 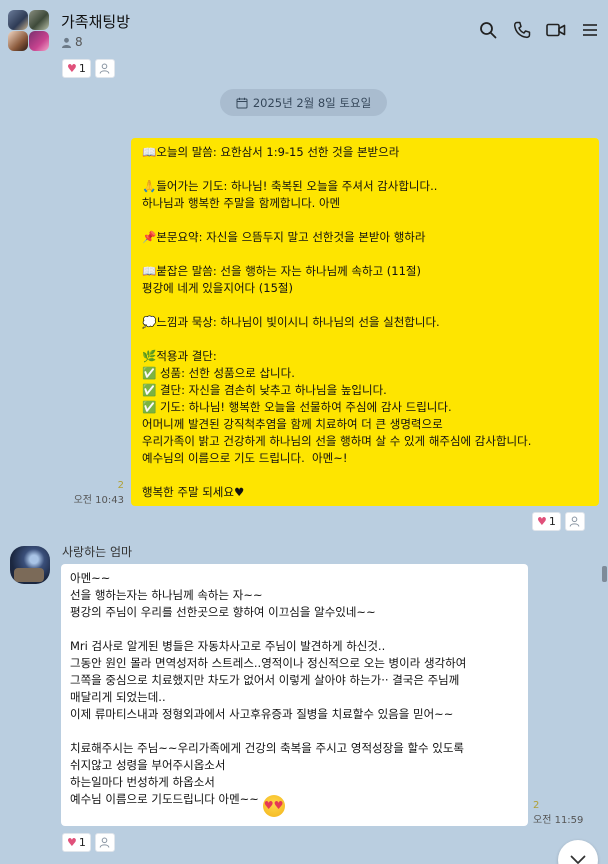 I want to click on menu-icon, so click(x=590, y=30).